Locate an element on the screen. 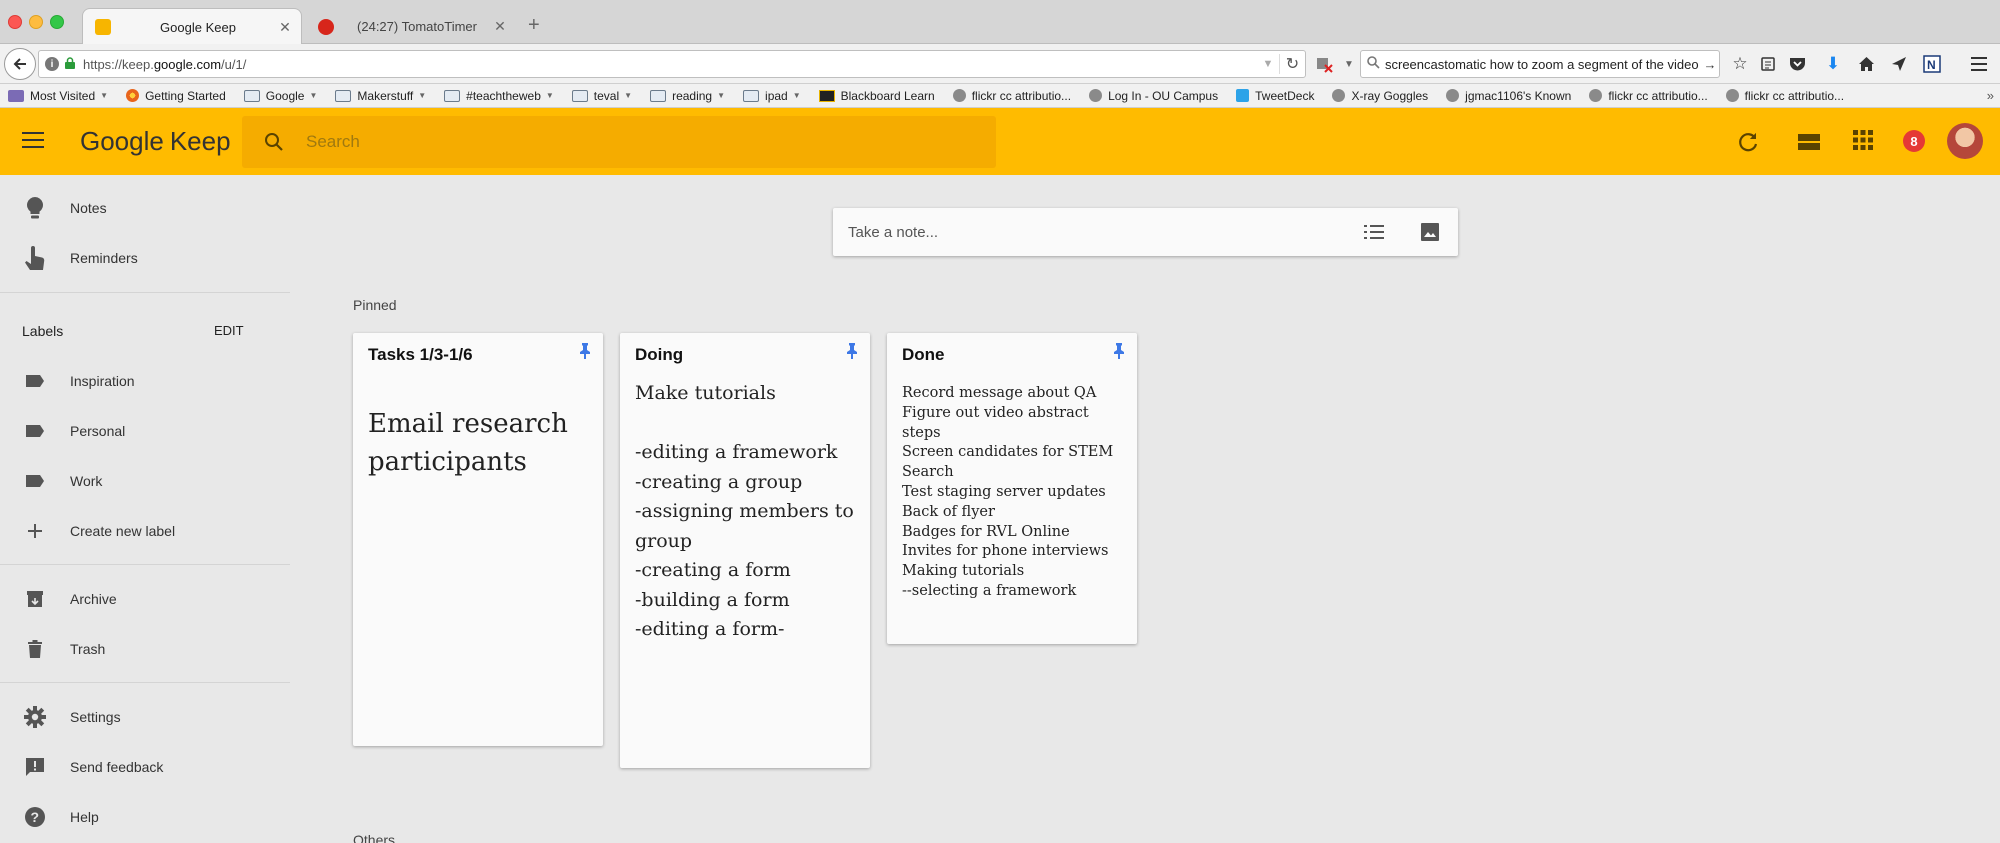  sidebar-item-help: ? Help is located at coordinates (145, 817).